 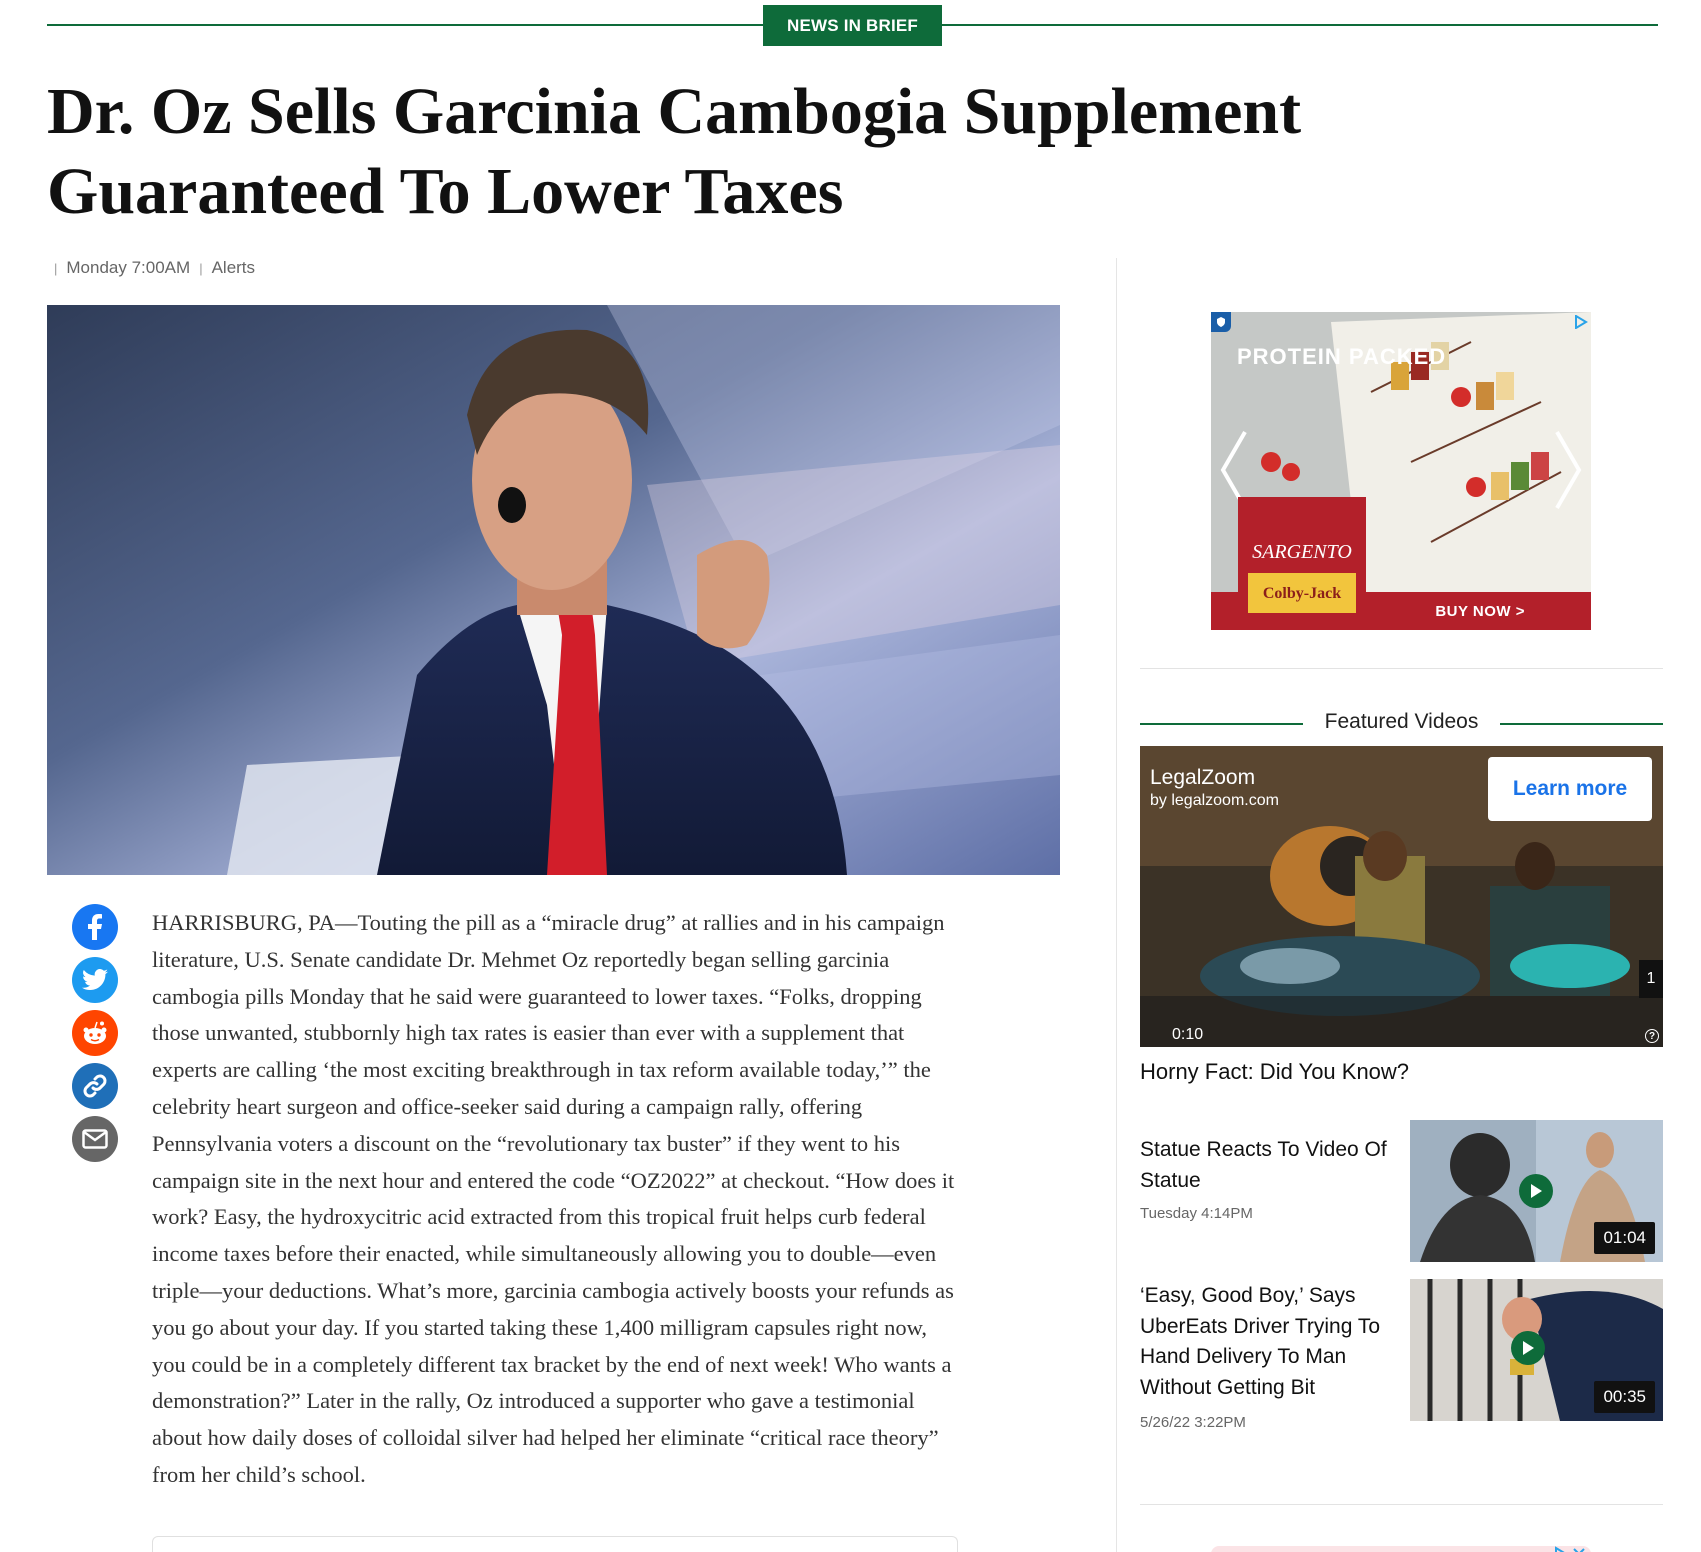 I want to click on ad-buy-now-button: BUY NOW >, so click(x=1480, y=611).